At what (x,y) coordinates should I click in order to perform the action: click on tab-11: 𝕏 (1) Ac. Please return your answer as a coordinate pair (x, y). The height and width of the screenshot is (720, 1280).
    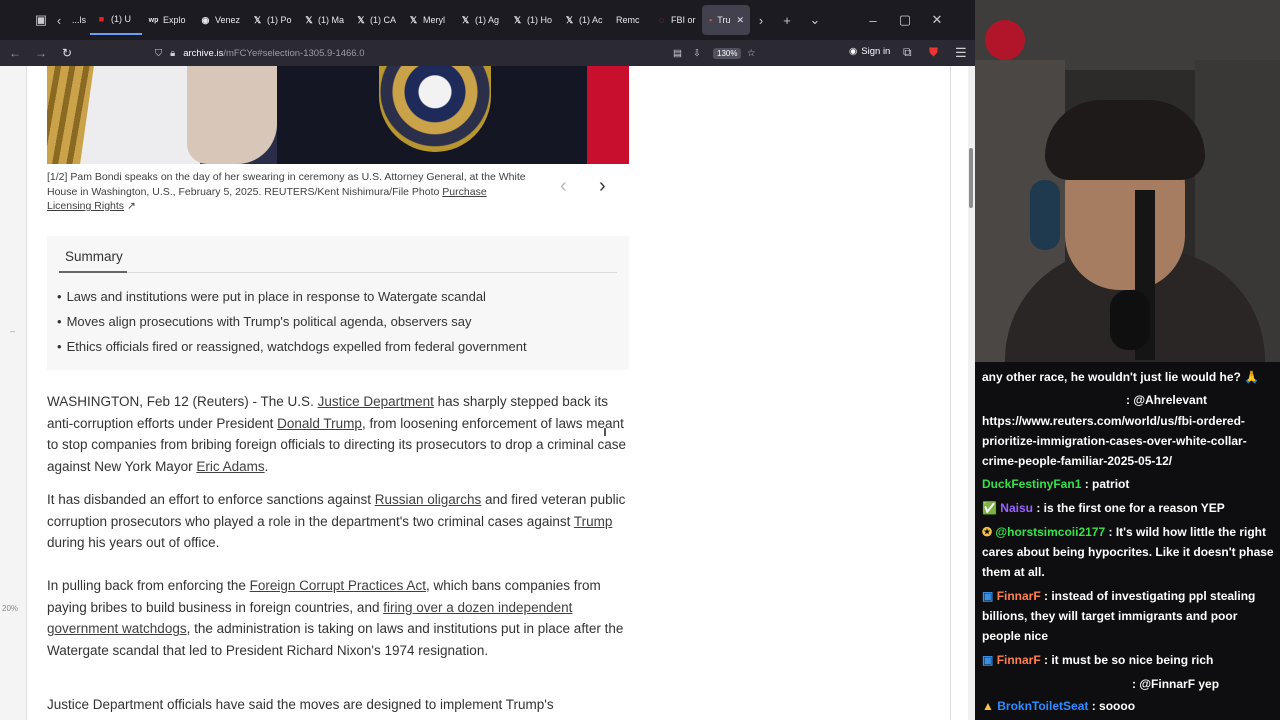
    Looking at the image, I should click on (584, 20).